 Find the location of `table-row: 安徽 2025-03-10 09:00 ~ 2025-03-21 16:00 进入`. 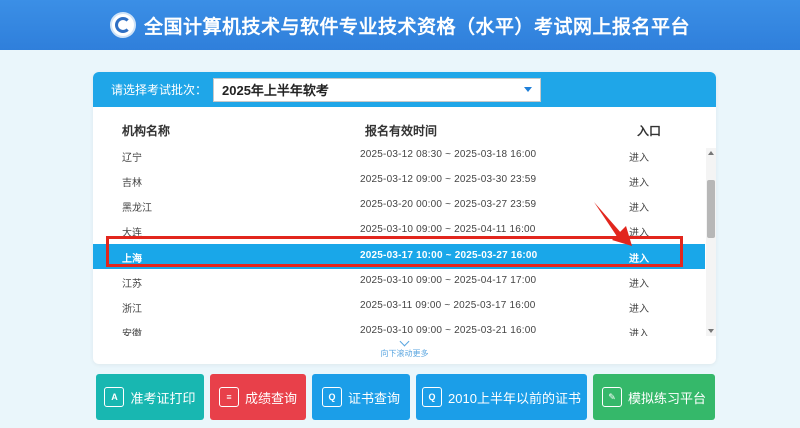

table-row: 安徽 2025-03-10 09:00 ~ 2025-03-21 16:00 进入 is located at coordinates (399, 327).